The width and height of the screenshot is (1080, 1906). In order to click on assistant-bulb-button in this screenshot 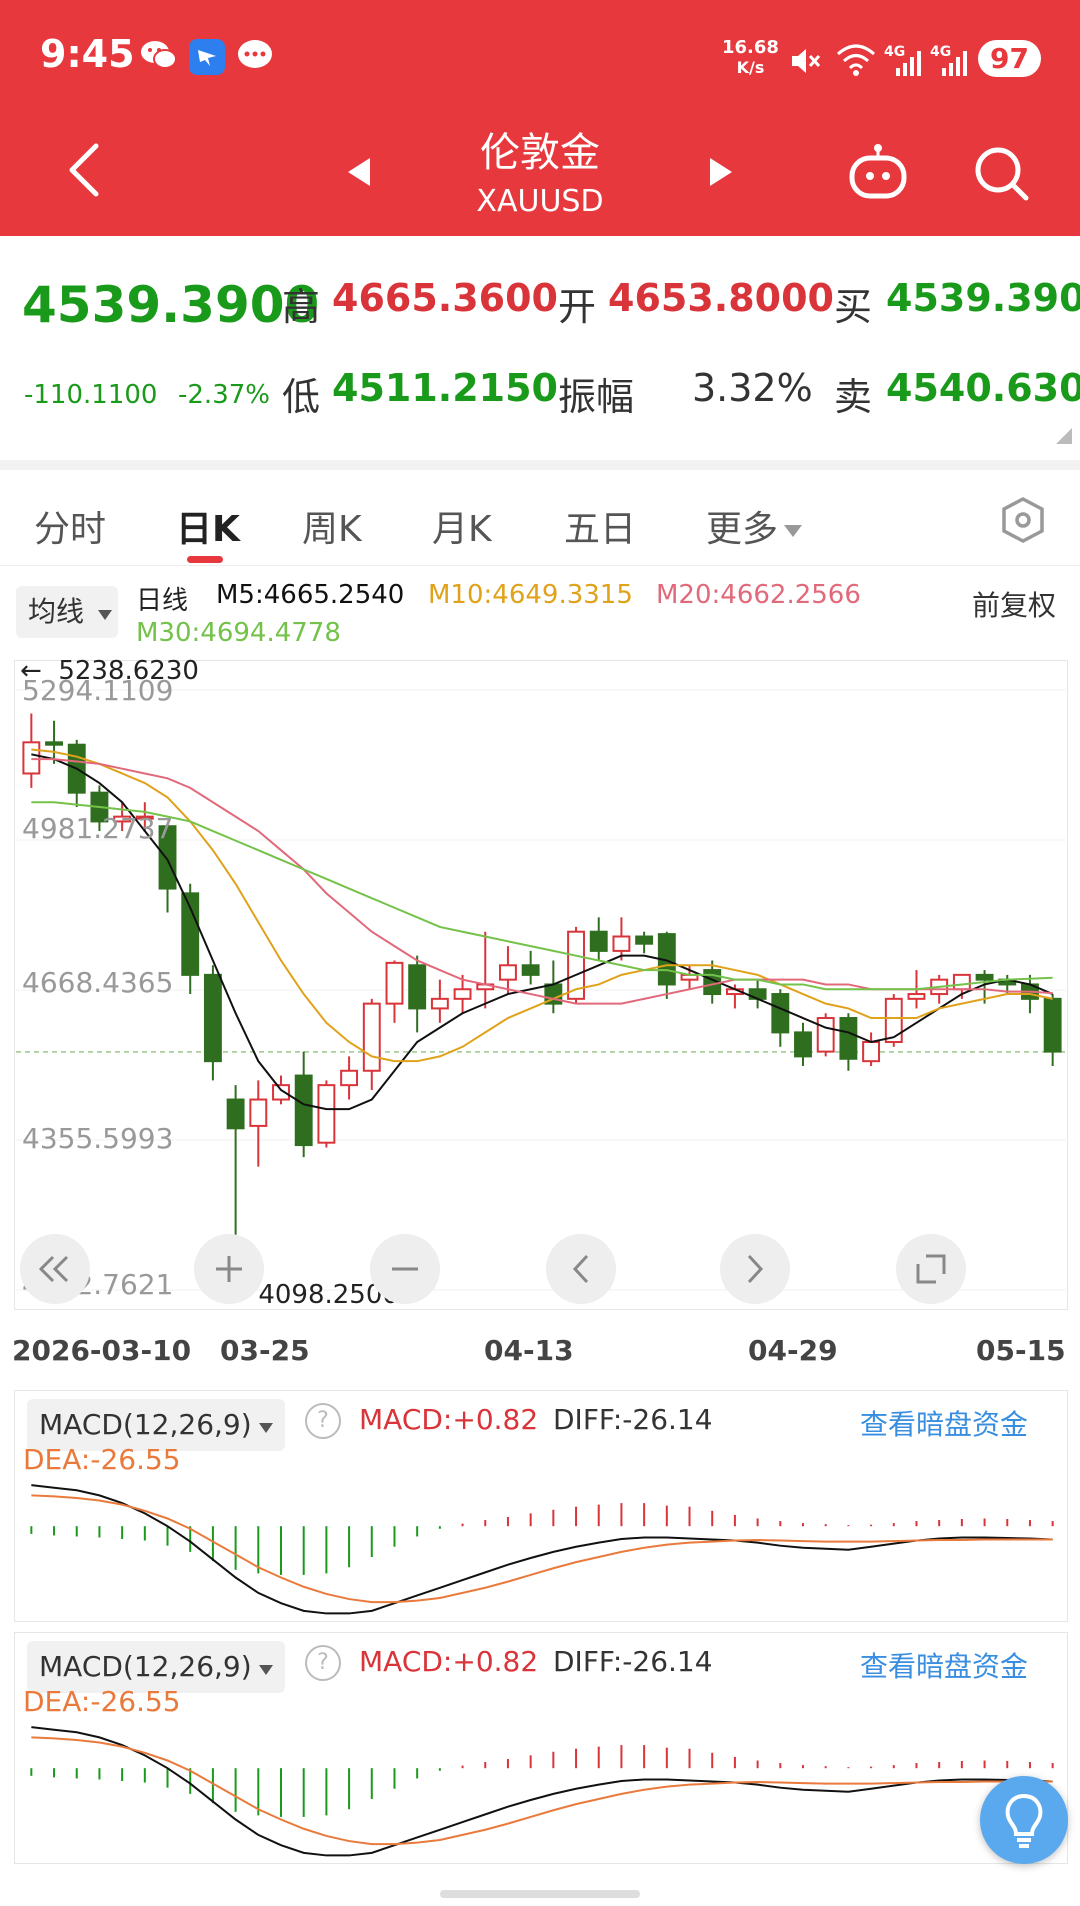, I will do `click(1024, 1820)`.